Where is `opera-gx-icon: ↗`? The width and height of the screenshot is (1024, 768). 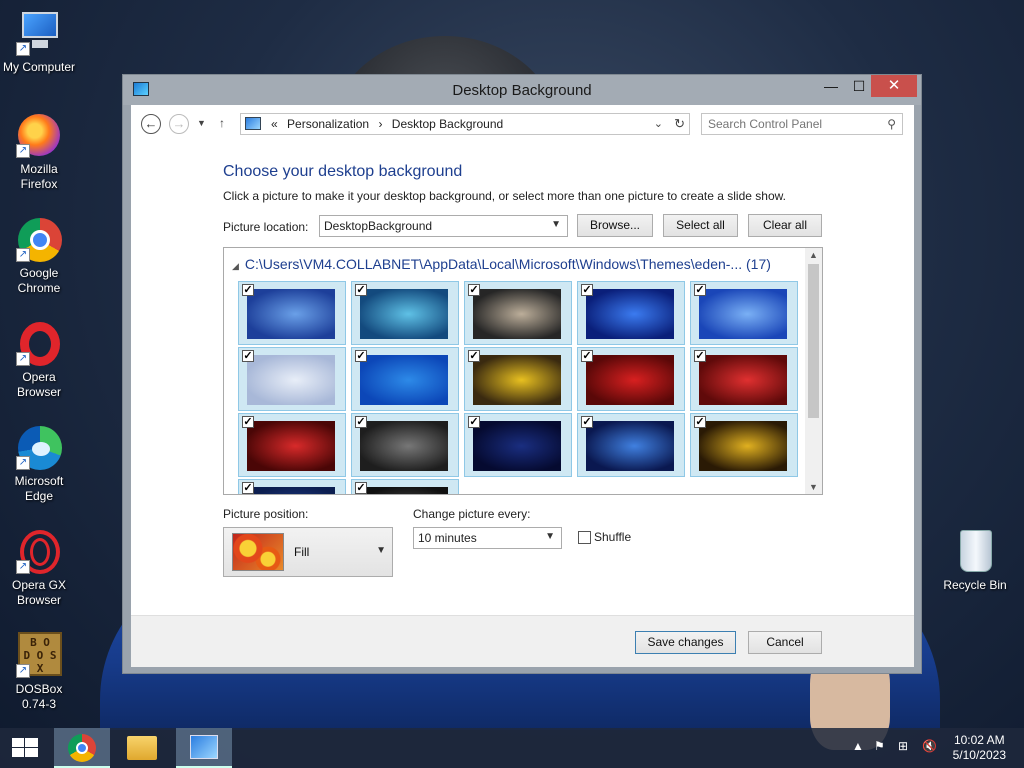 opera-gx-icon: ↗ is located at coordinates (39, 551).